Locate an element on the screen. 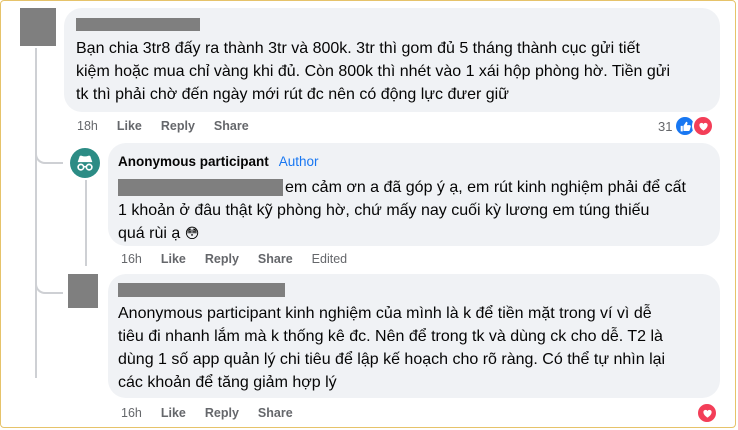 This screenshot has height=430, width=738. commenter-name: Anonymous participant is located at coordinates (193, 161).